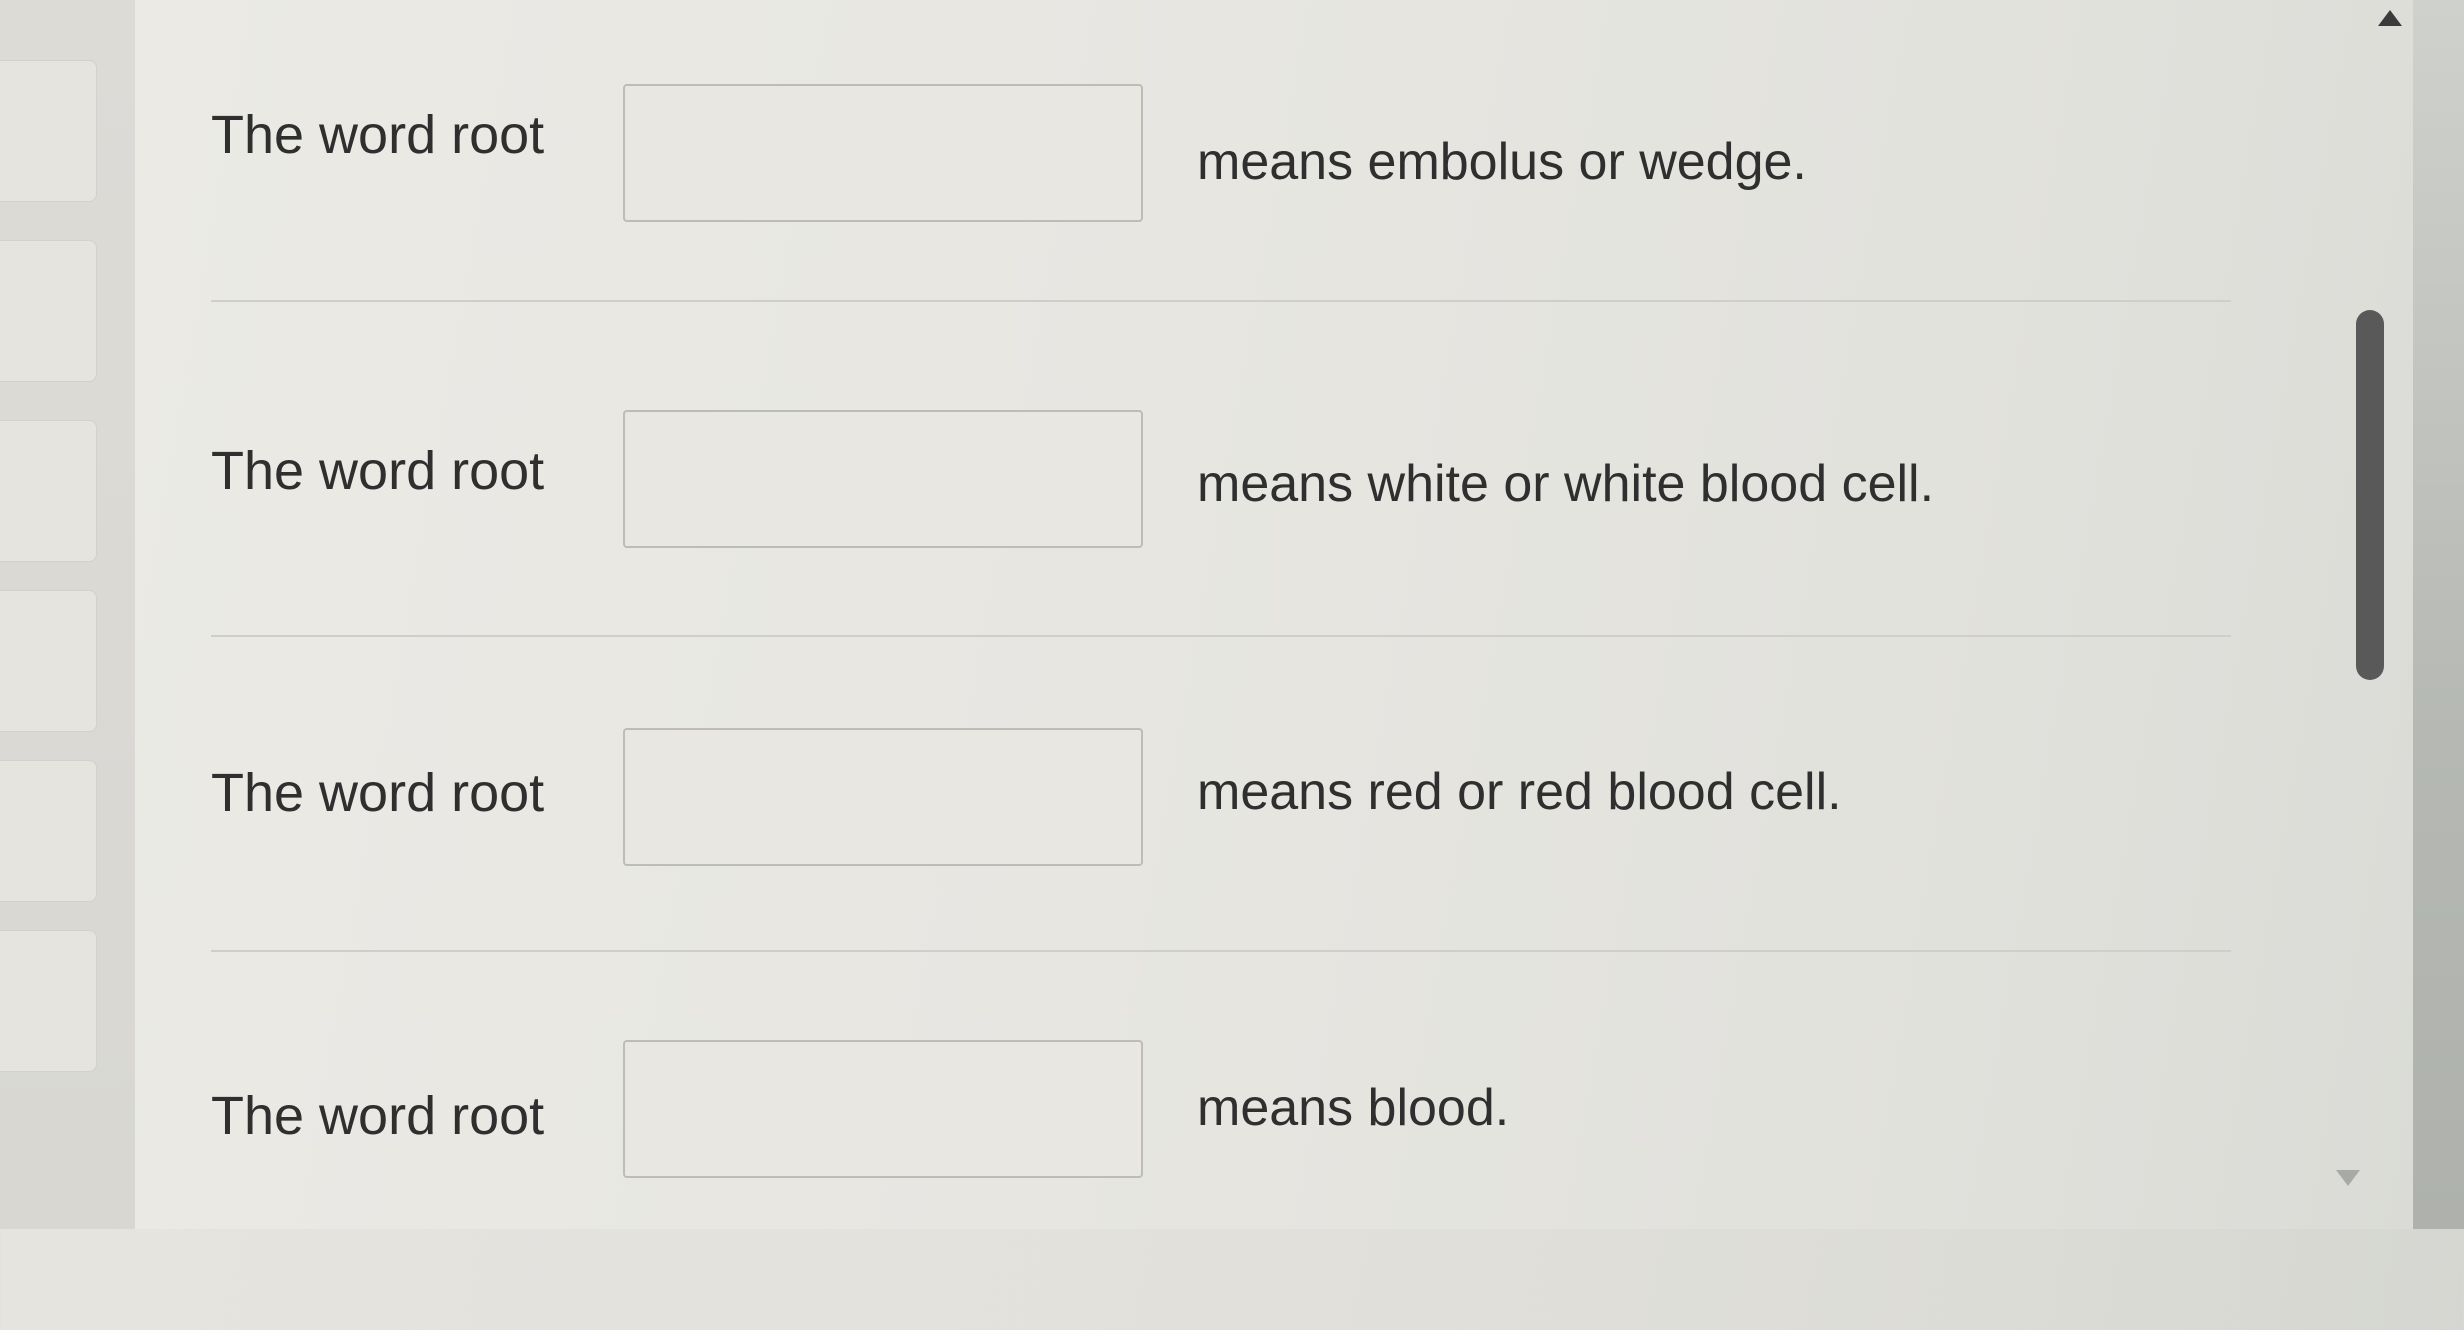  Describe the element at coordinates (2348, 1178) in the screenshot. I see `arrow-down-icon` at that location.